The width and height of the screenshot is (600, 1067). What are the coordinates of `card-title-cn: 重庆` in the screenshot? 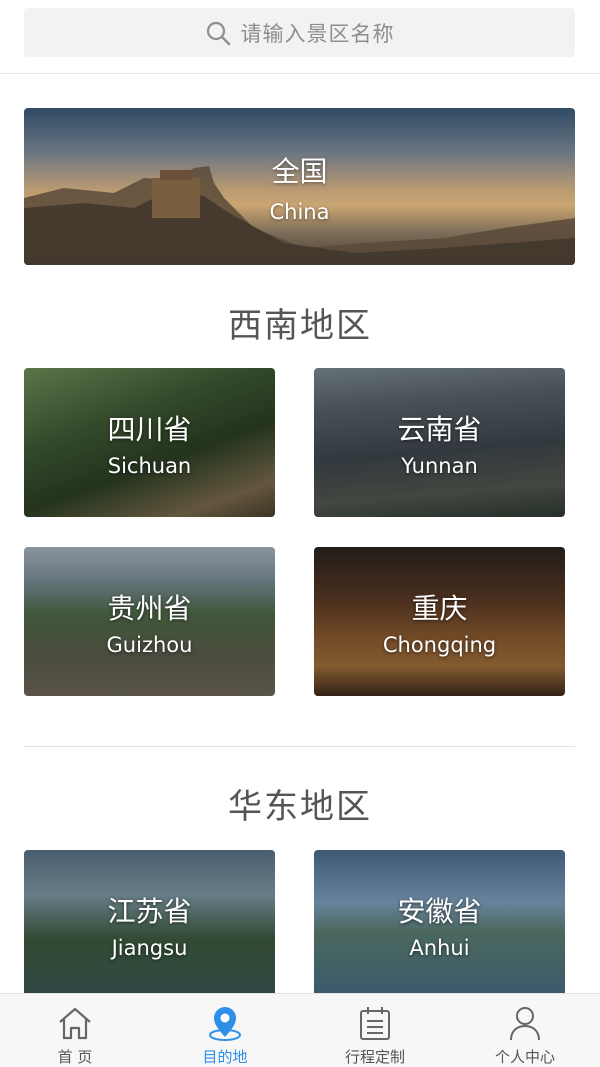 It's located at (439, 608).